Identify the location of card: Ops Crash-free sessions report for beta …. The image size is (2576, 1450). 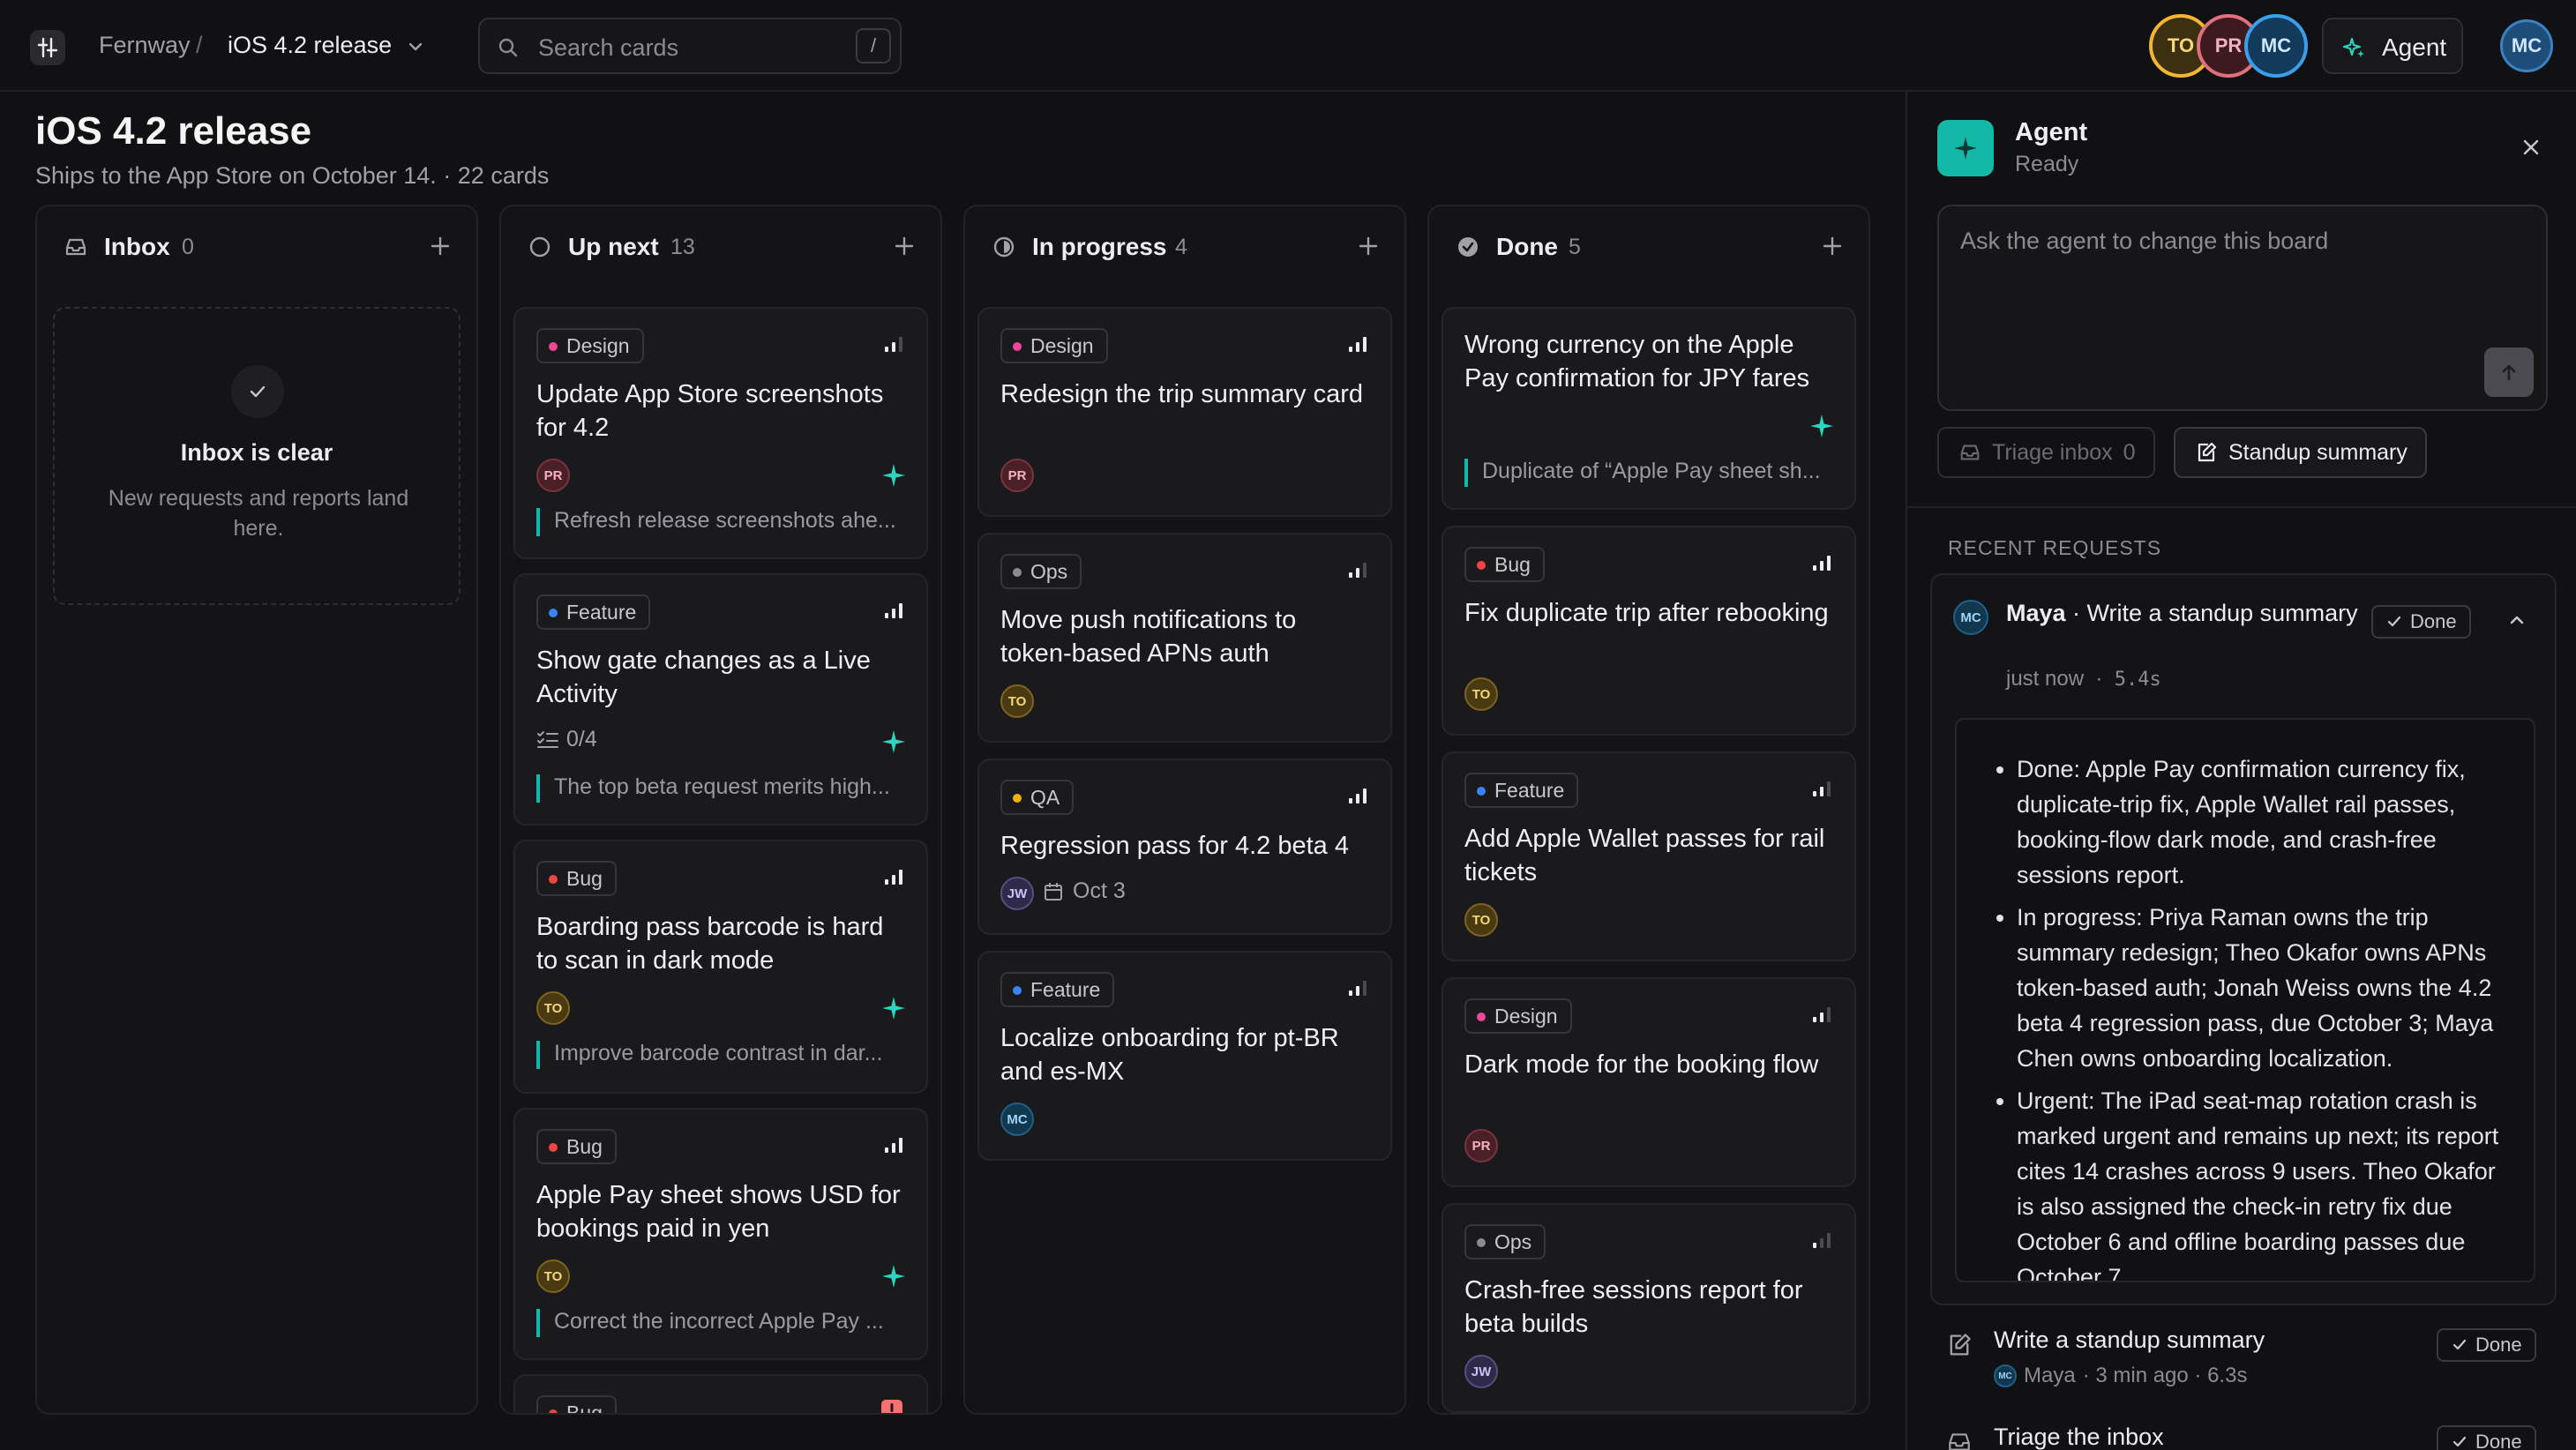
(1649, 1308).